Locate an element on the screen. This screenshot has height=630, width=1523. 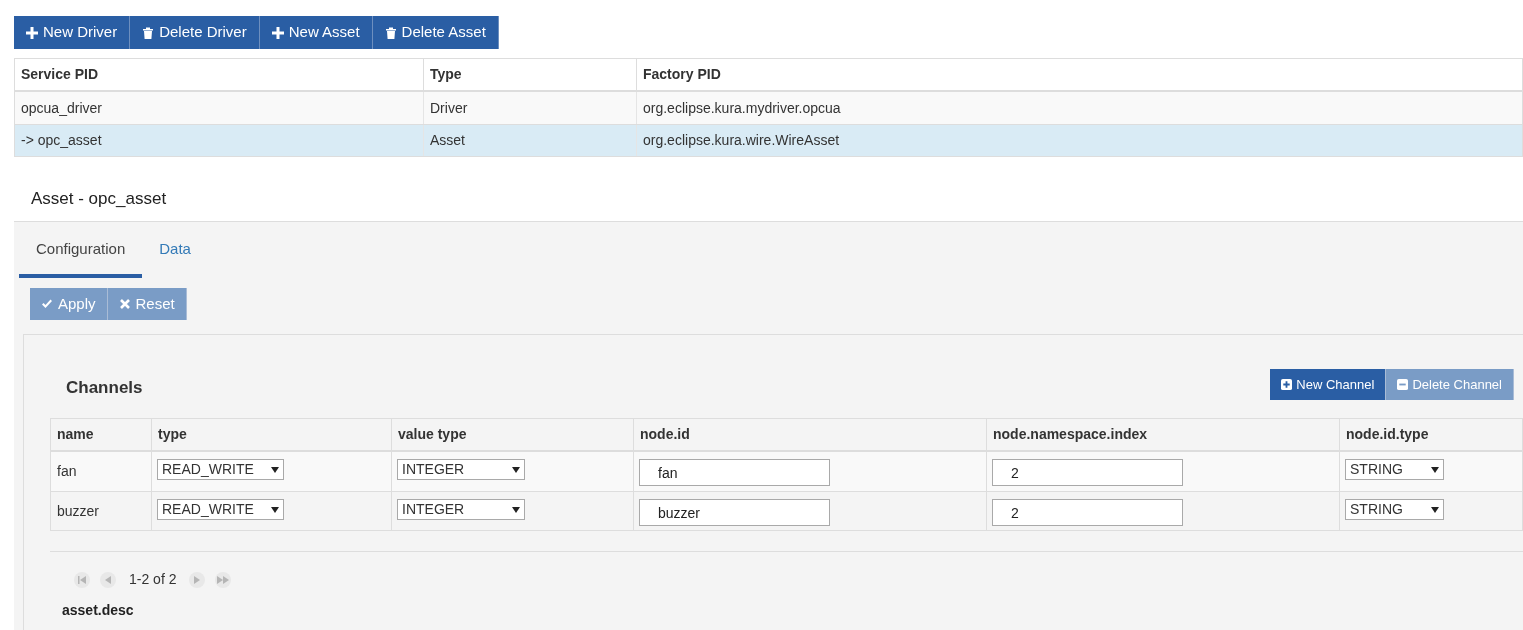
column-header: name is located at coordinates (75, 434).